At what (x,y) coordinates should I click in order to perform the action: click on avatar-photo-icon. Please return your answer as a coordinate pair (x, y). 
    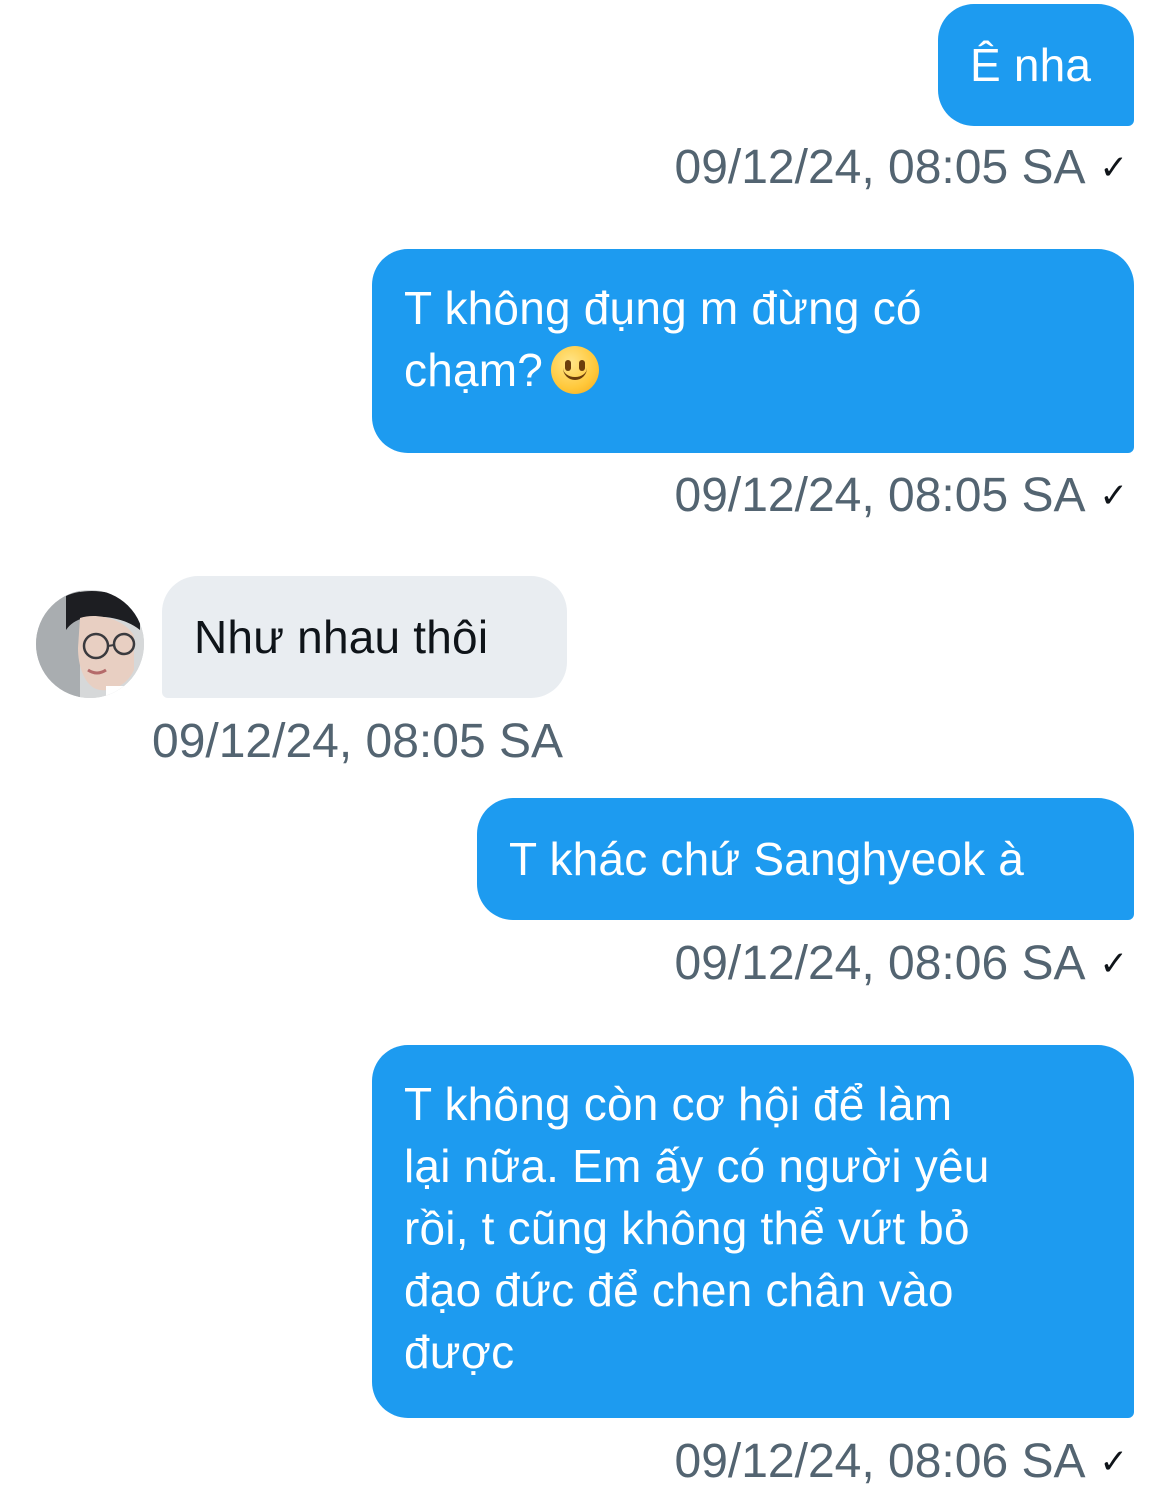
    Looking at the image, I should click on (90, 644).